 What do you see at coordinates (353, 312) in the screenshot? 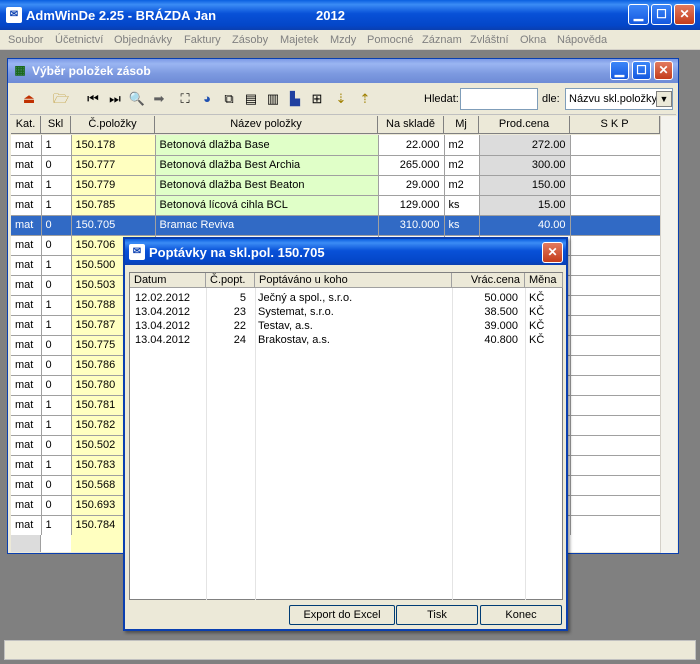
I see `dlg-cell-kdo: Systemat, s.r.o.` at bounding box center [353, 312].